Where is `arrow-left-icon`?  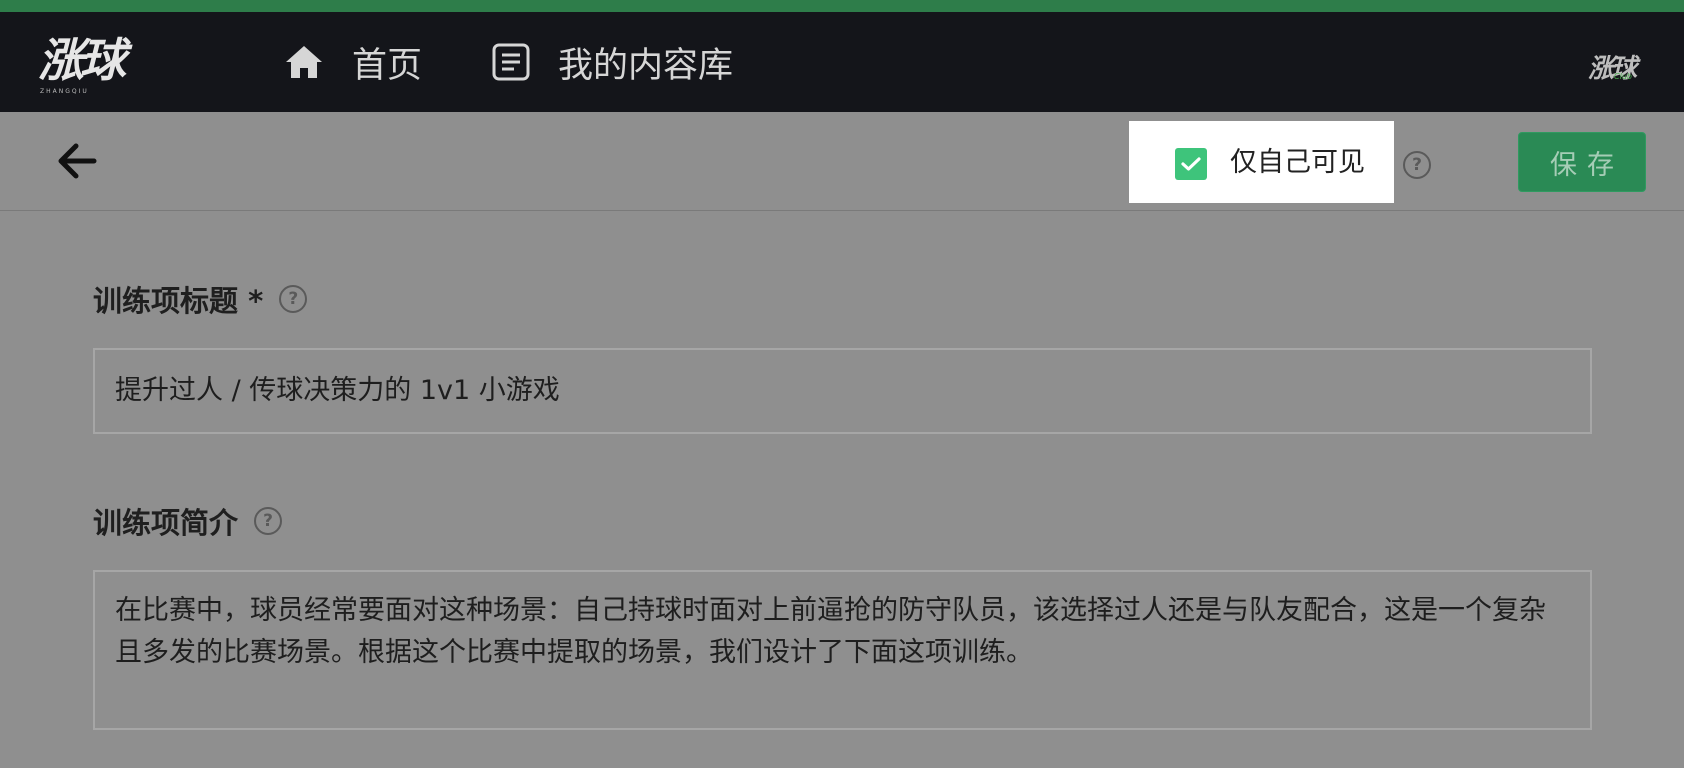
arrow-left-icon is located at coordinates (77, 161).